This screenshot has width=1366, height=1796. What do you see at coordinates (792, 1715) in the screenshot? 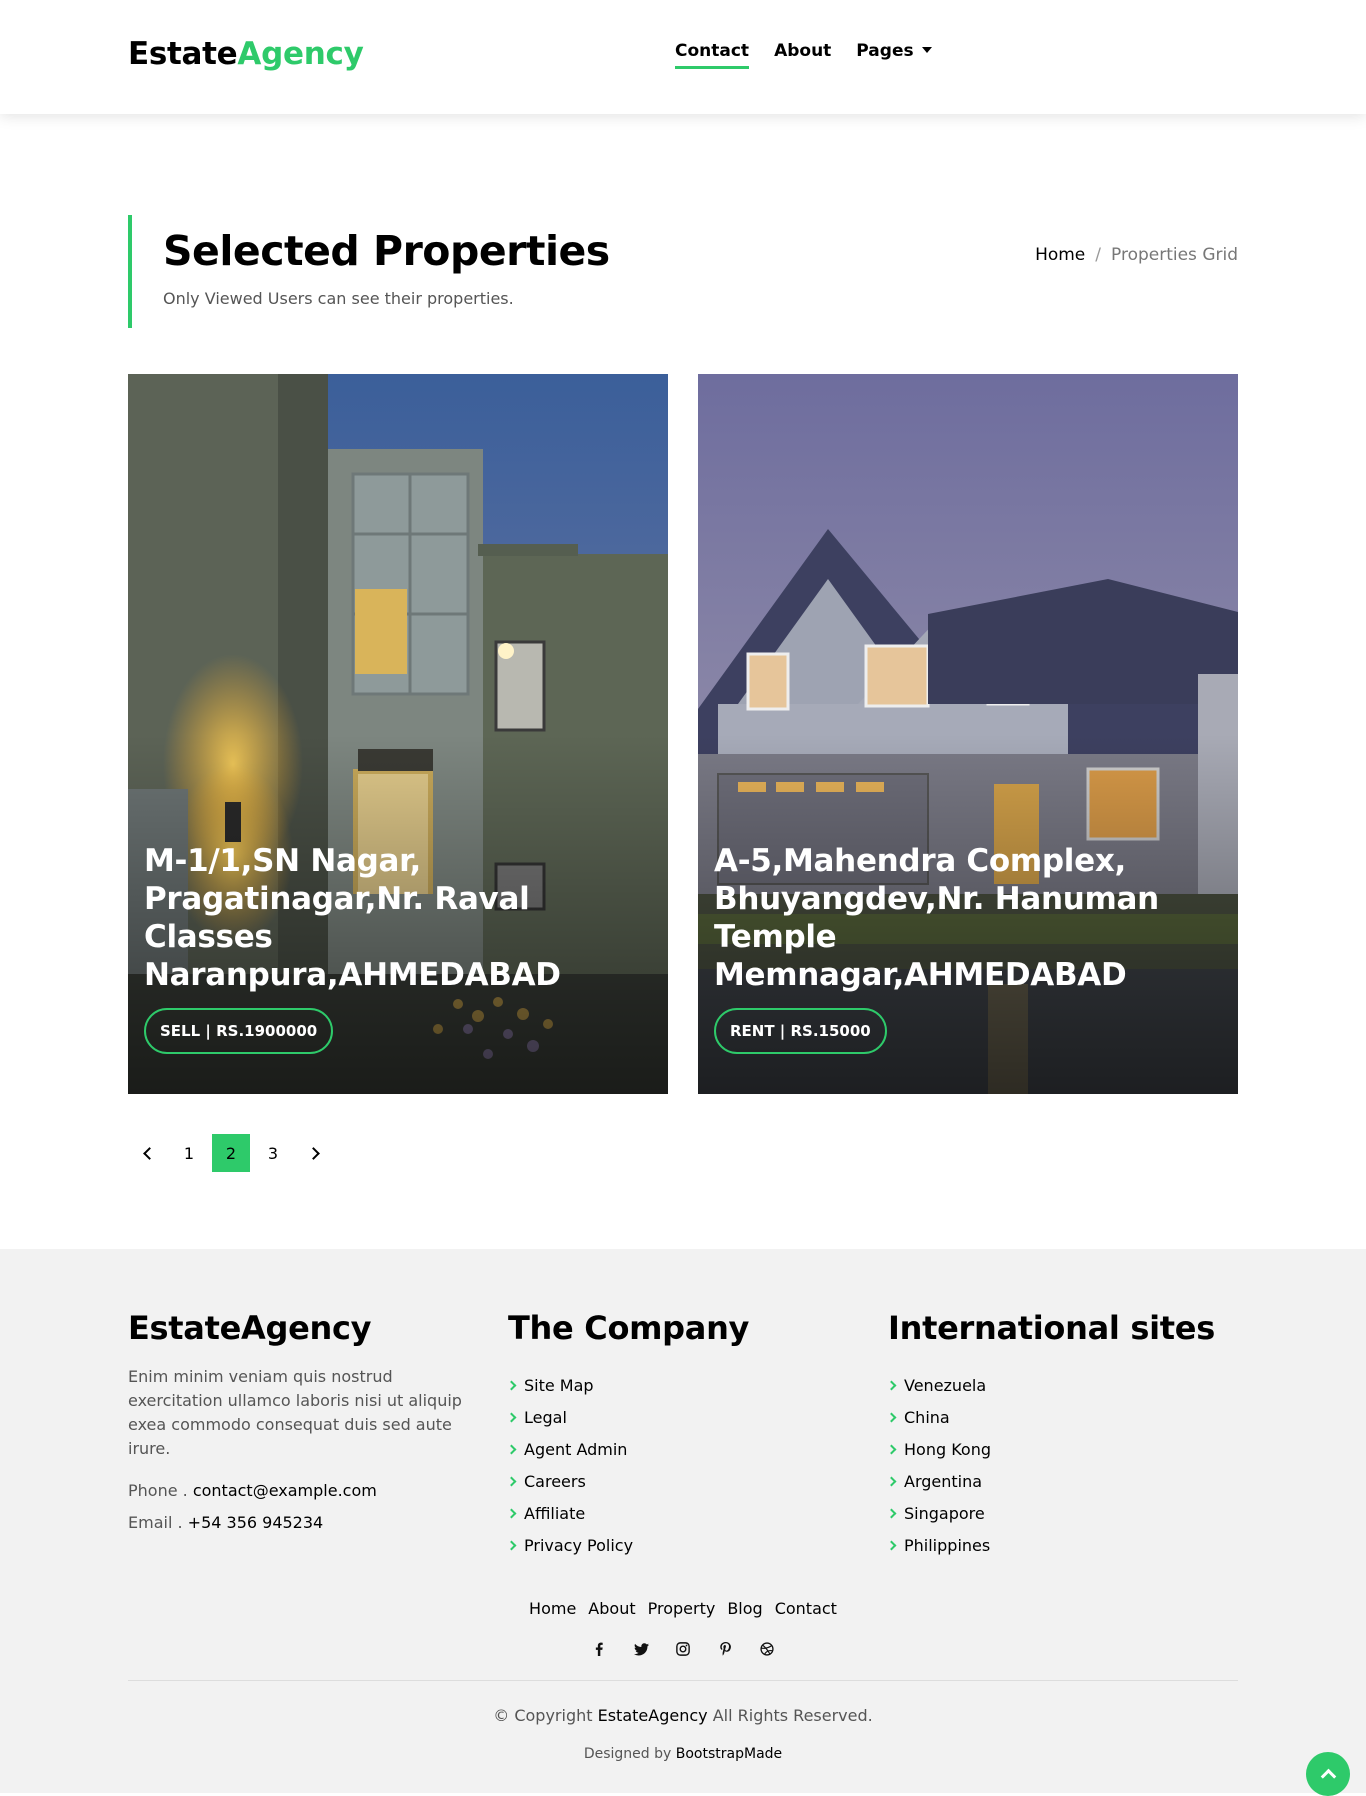
I see `copyright-suffix: All Rights Reserved.` at bounding box center [792, 1715].